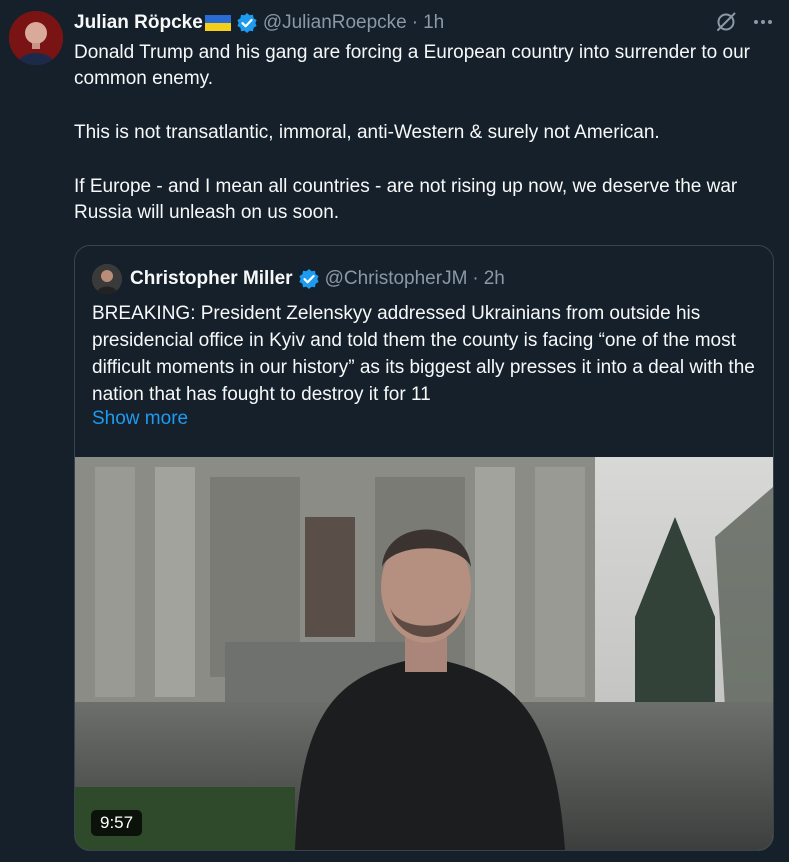 This screenshot has width=789, height=862. Describe the element at coordinates (259, 23) in the screenshot. I see `tweet-header: Julian Röpcke @JulianRoepcke · 1h` at that location.